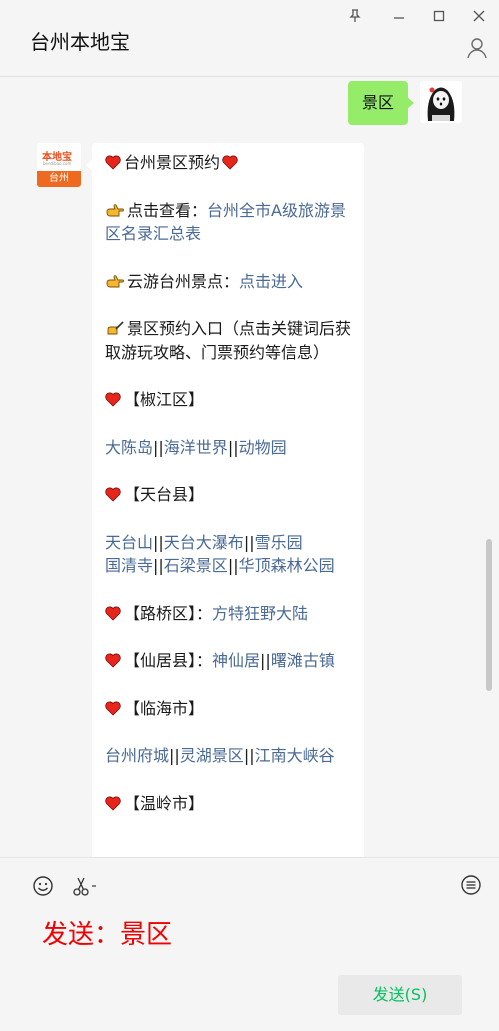 This screenshot has height=1031, width=499. What do you see at coordinates (231, 222) in the screenshot?
I see `view-list-line: 点击查看：台州全市A级旅游景区名录汇总表` at bounding box center [231, 222].